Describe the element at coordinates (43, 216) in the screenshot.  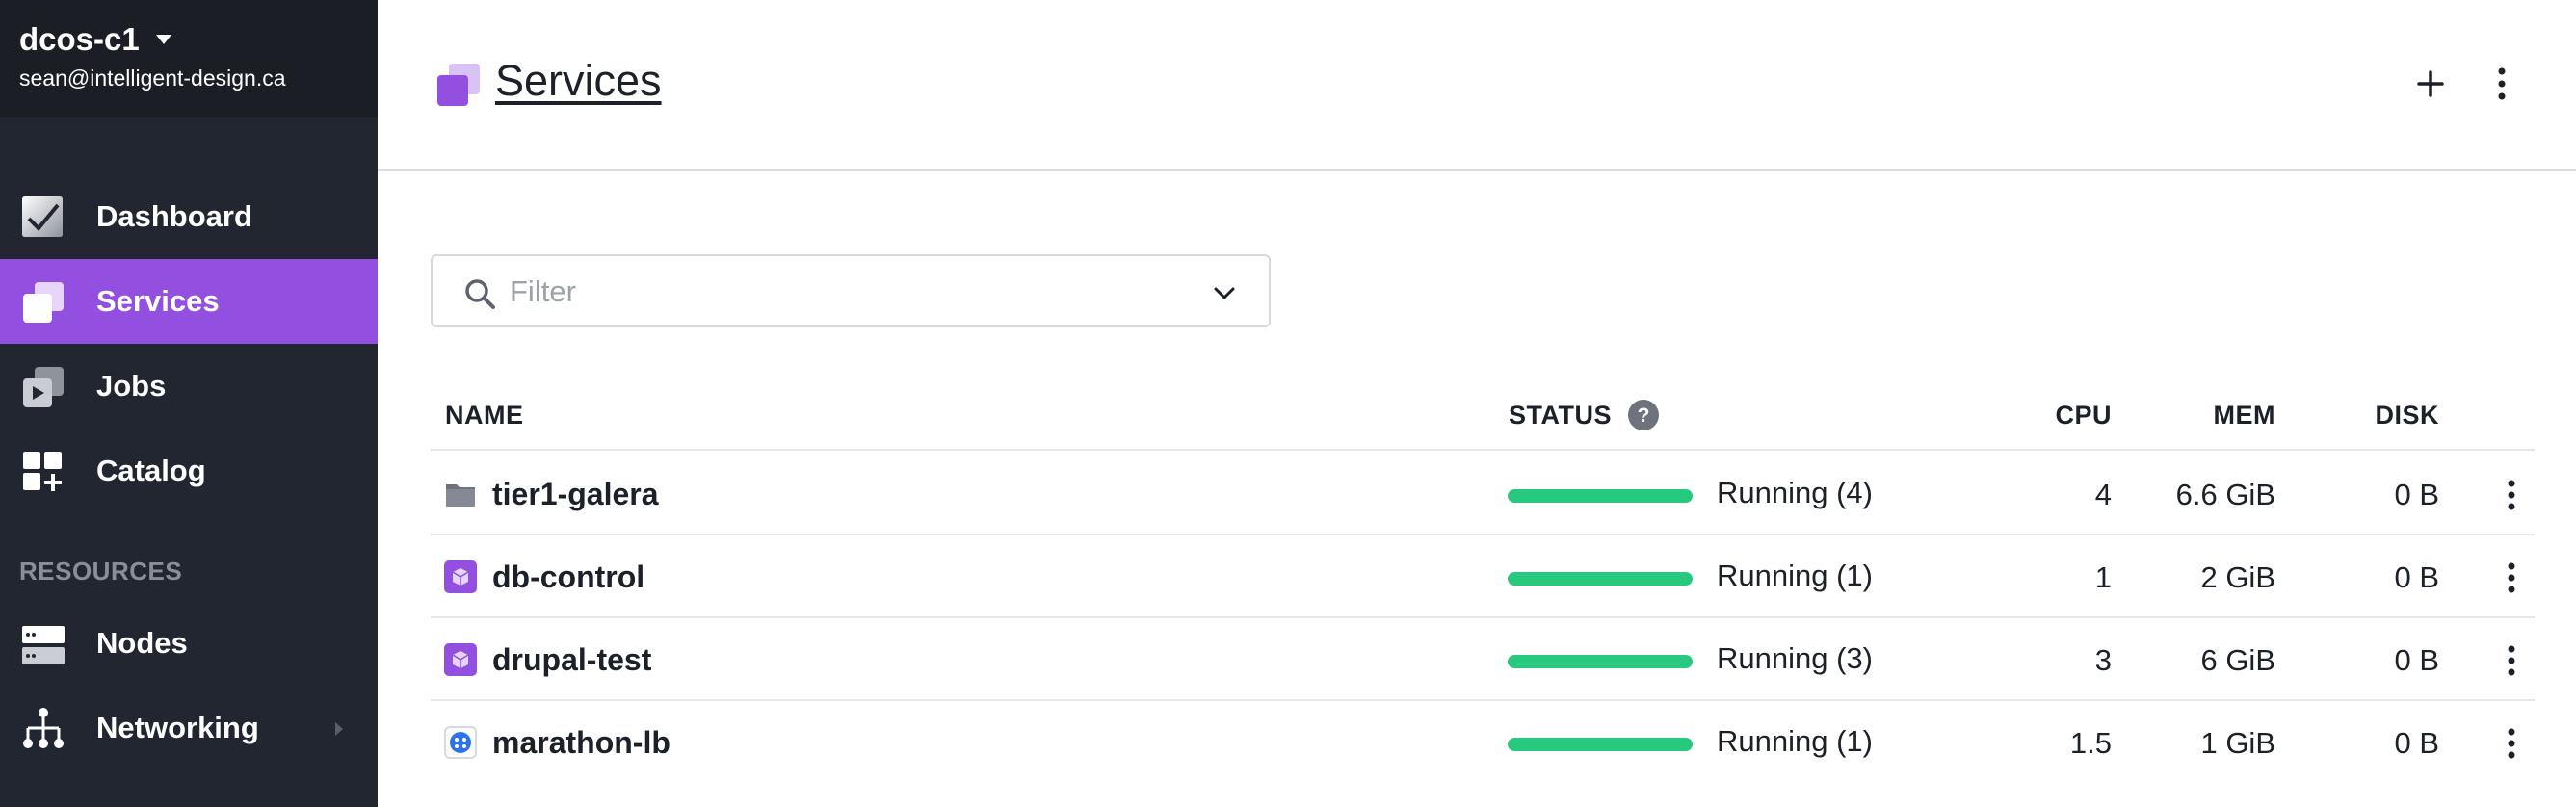
I see `dashboard-icon` at that location.